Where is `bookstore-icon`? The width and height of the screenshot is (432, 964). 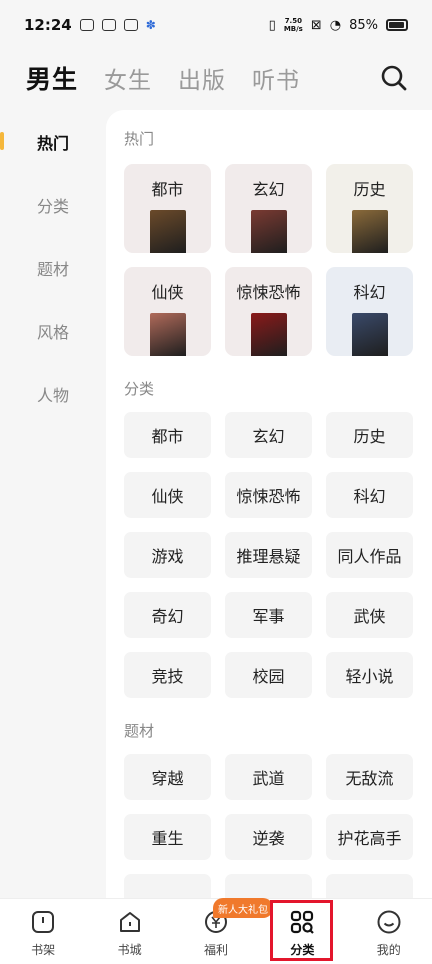 bookstore-icon is located at coordinates (129, 922).